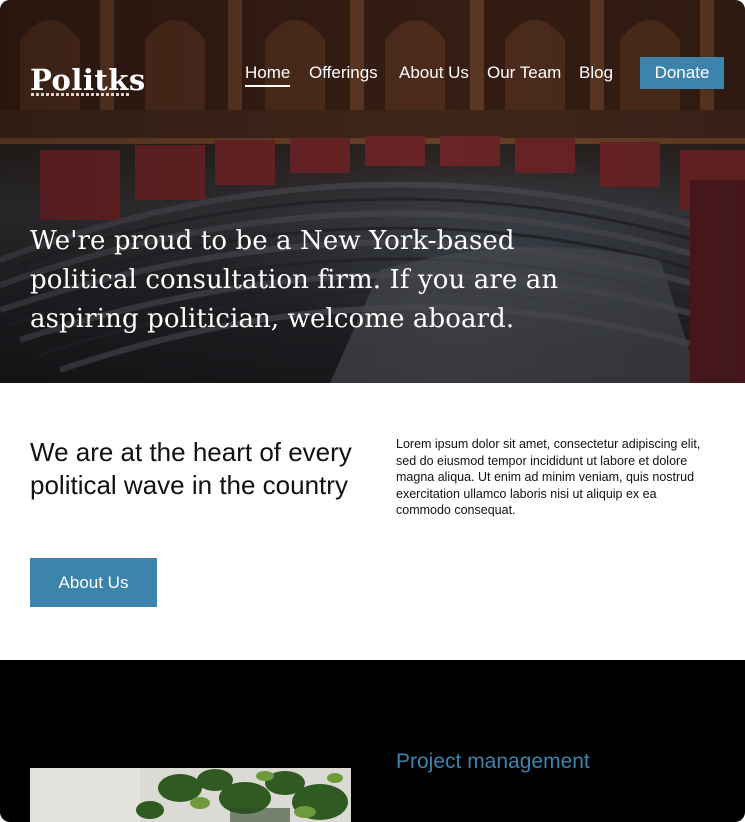 The image size is (745, 822). What do you see at coordinates (190, 795) in the screenshot?
I see `plant-wall-photo` at bounding box center [190, 795].